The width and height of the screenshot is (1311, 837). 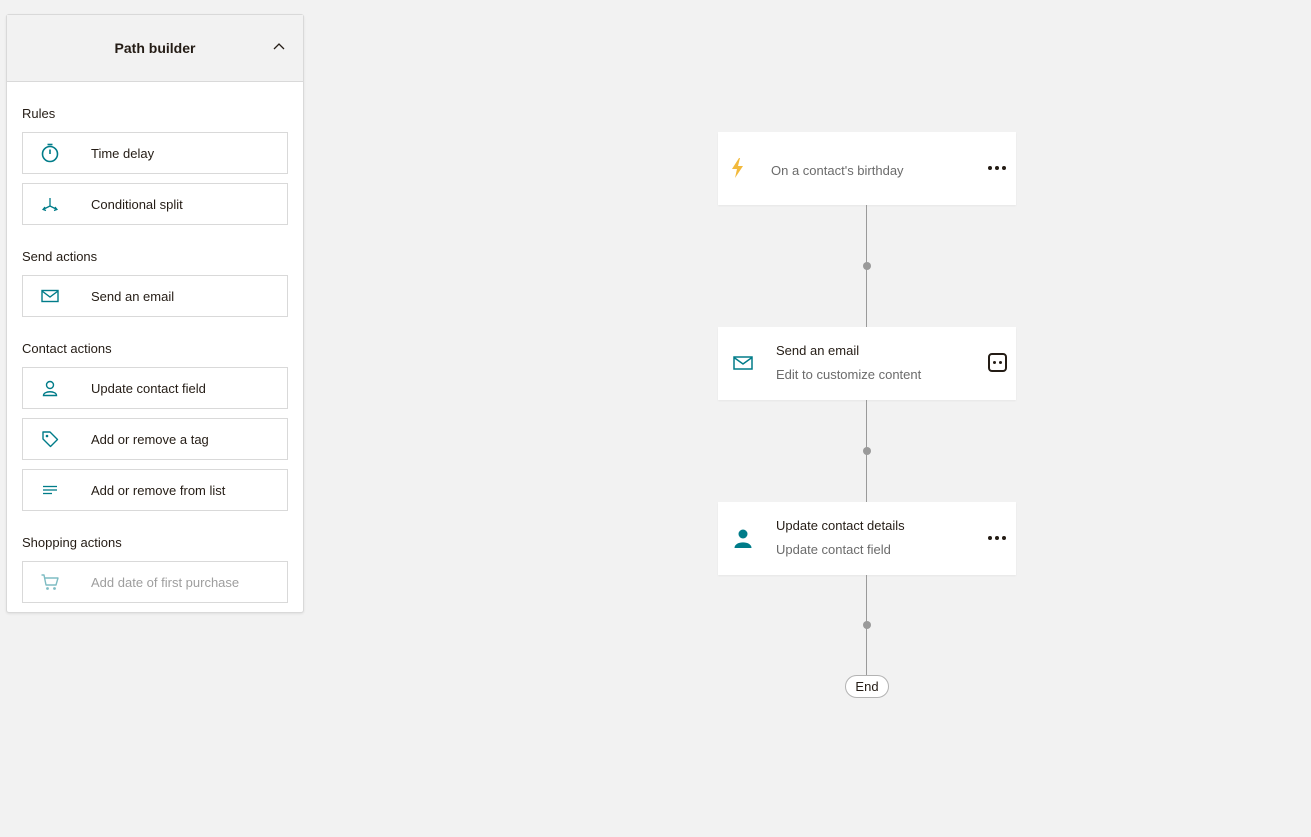 What do you see at coordinates (50, 153) in the screenshot?
I see `stopwatch-icon` at bounding box center [50, 153].